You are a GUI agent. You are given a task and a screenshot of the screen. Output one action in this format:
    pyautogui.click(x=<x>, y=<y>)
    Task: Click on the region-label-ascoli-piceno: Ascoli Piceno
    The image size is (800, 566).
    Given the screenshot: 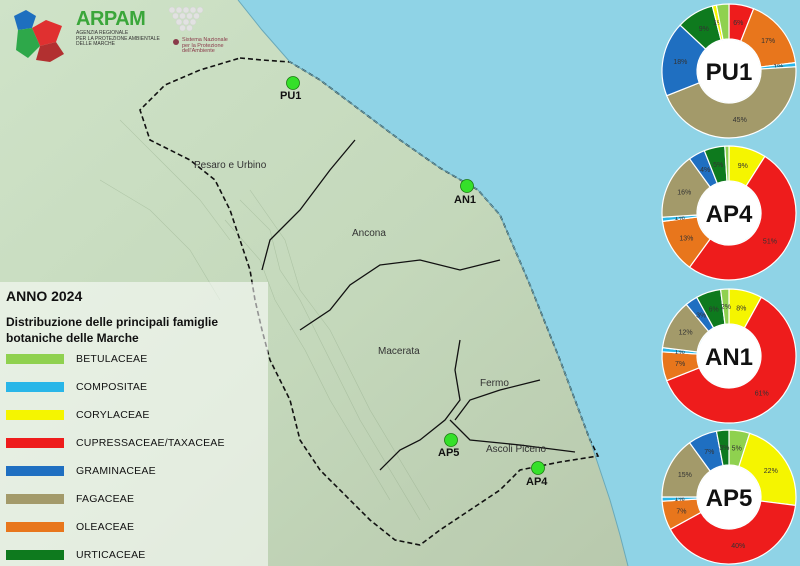 What is the action you would take?
    pyautogui.click(x=516, y=449)
    